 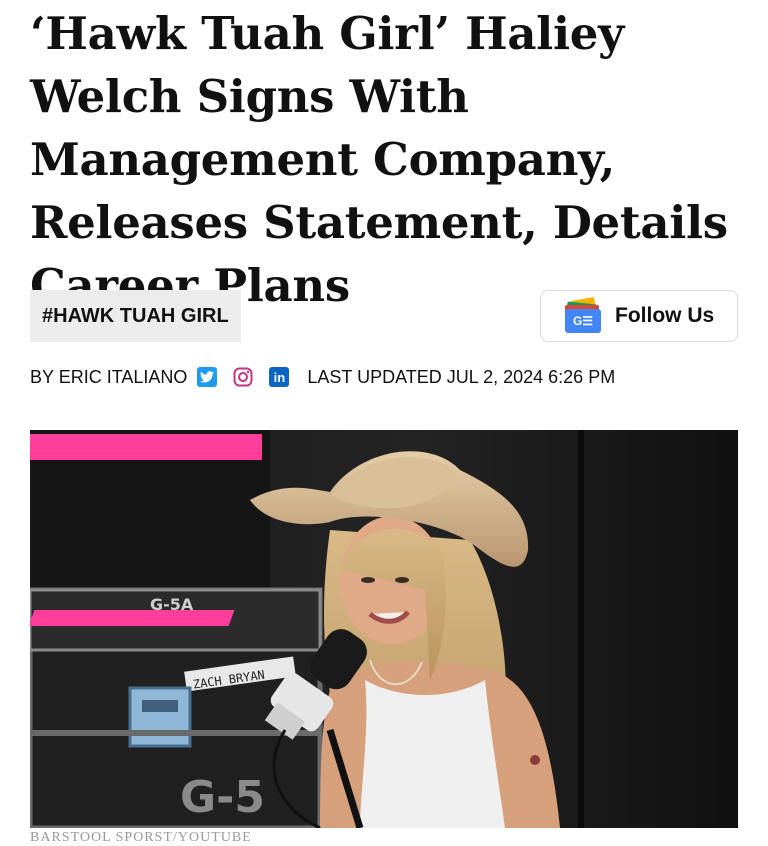 I want to click on case-stencil: G-5, so click(x=222, y=797).